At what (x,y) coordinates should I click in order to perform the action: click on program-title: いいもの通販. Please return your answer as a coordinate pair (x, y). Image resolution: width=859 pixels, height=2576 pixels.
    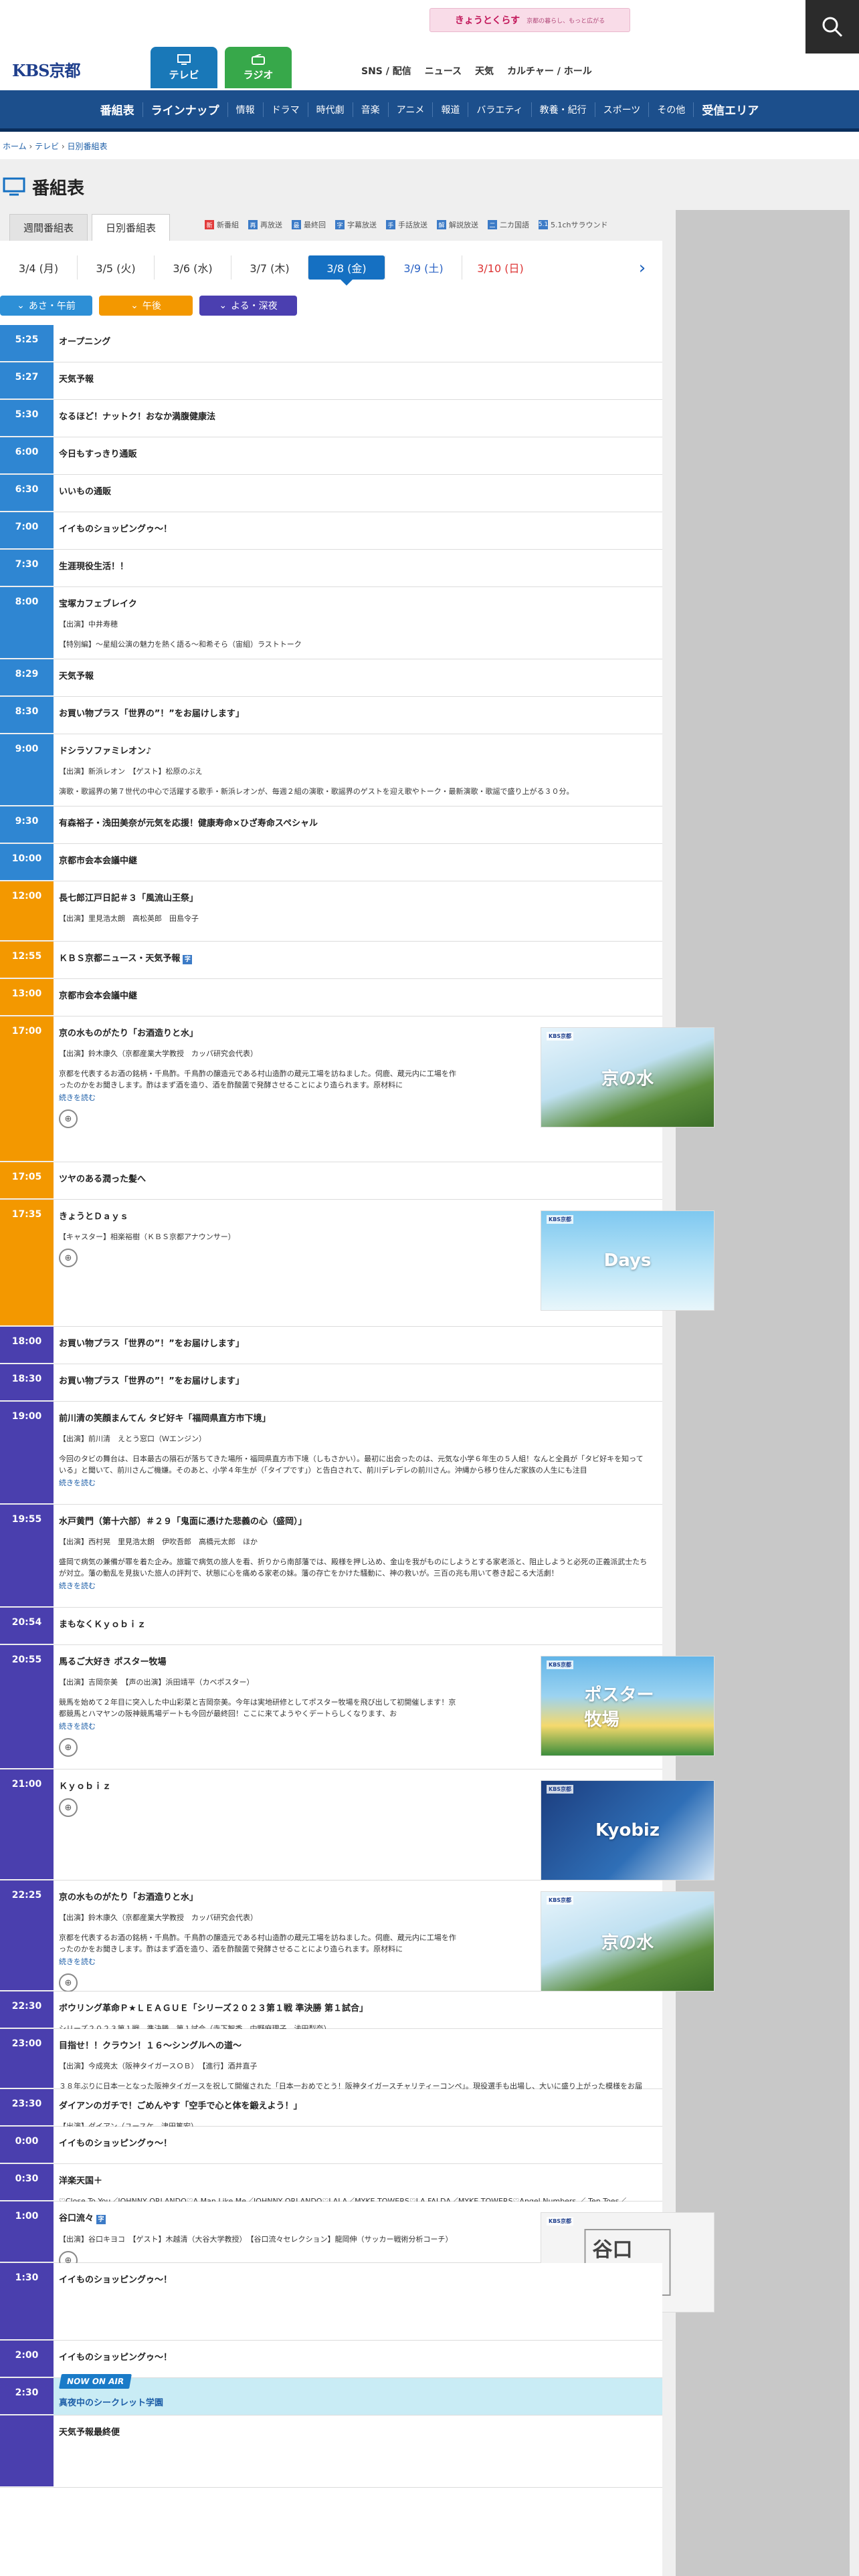
    Looking at the image, I should click on (357, 491).